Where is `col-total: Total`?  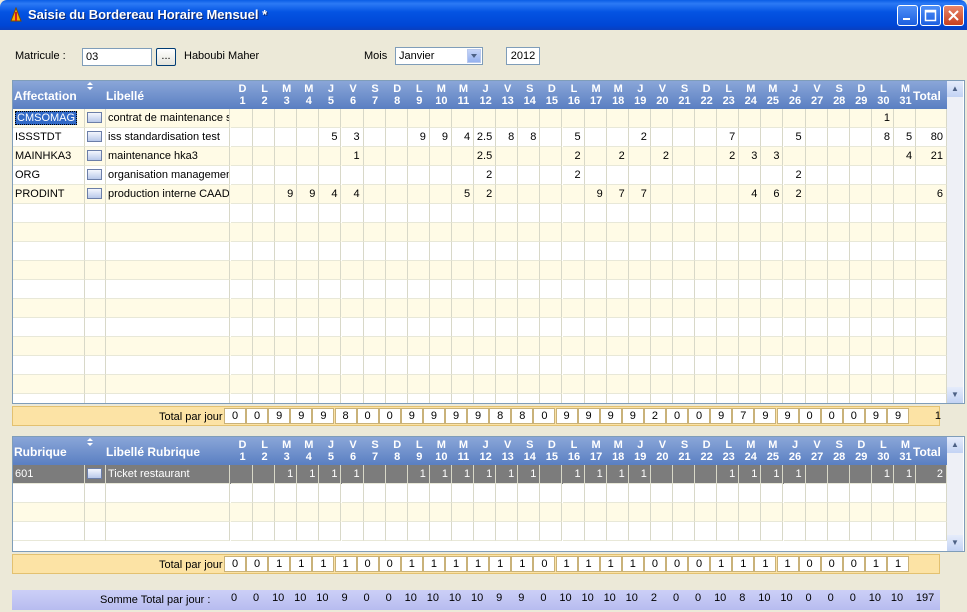
col-total: Total is located at coordinates (927, 452).